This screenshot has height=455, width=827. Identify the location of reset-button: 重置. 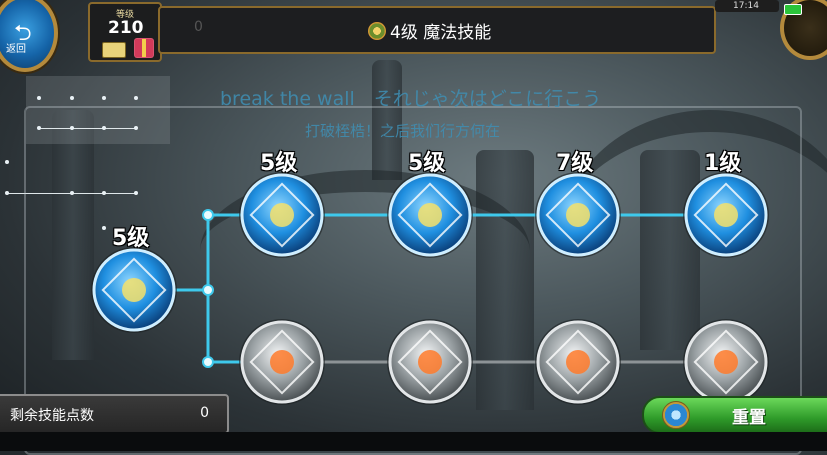
(734, 415).